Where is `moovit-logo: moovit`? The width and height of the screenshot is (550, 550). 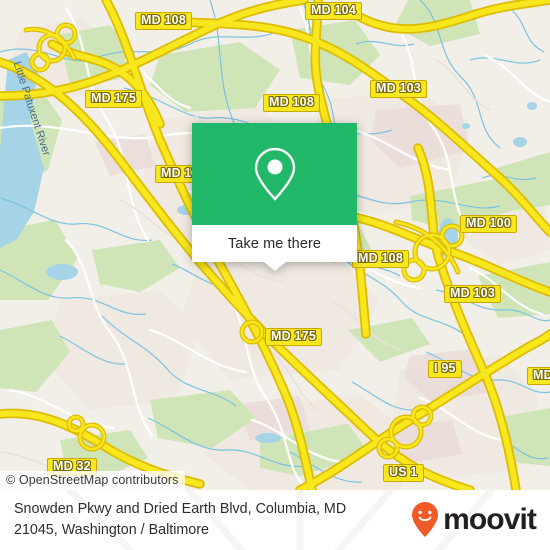 moovit-logo: moovit is located at coordinates (475, 520).